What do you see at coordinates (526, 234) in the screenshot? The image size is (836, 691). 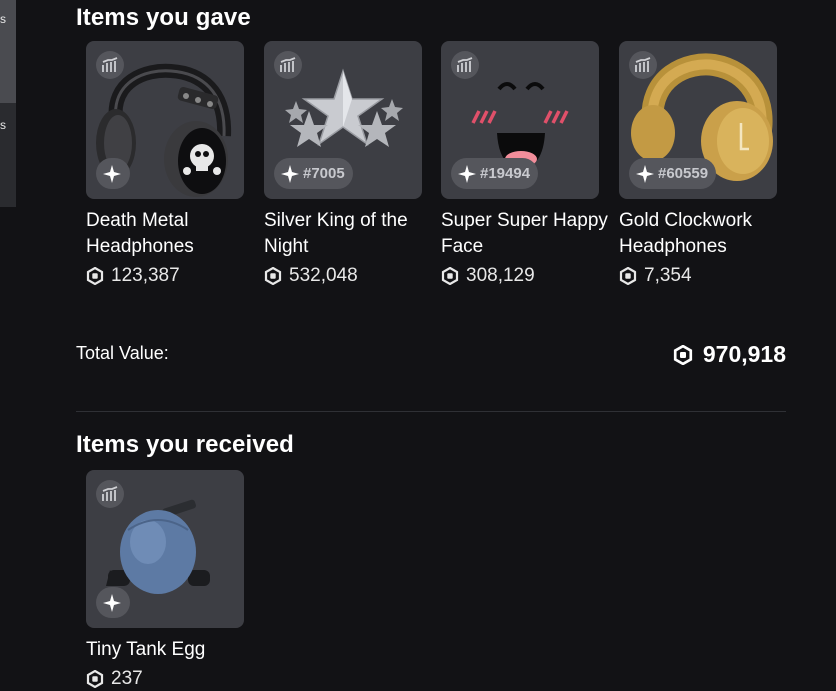 I see `item-name: Super Super Happy Face` at bounding box center [526, 234].